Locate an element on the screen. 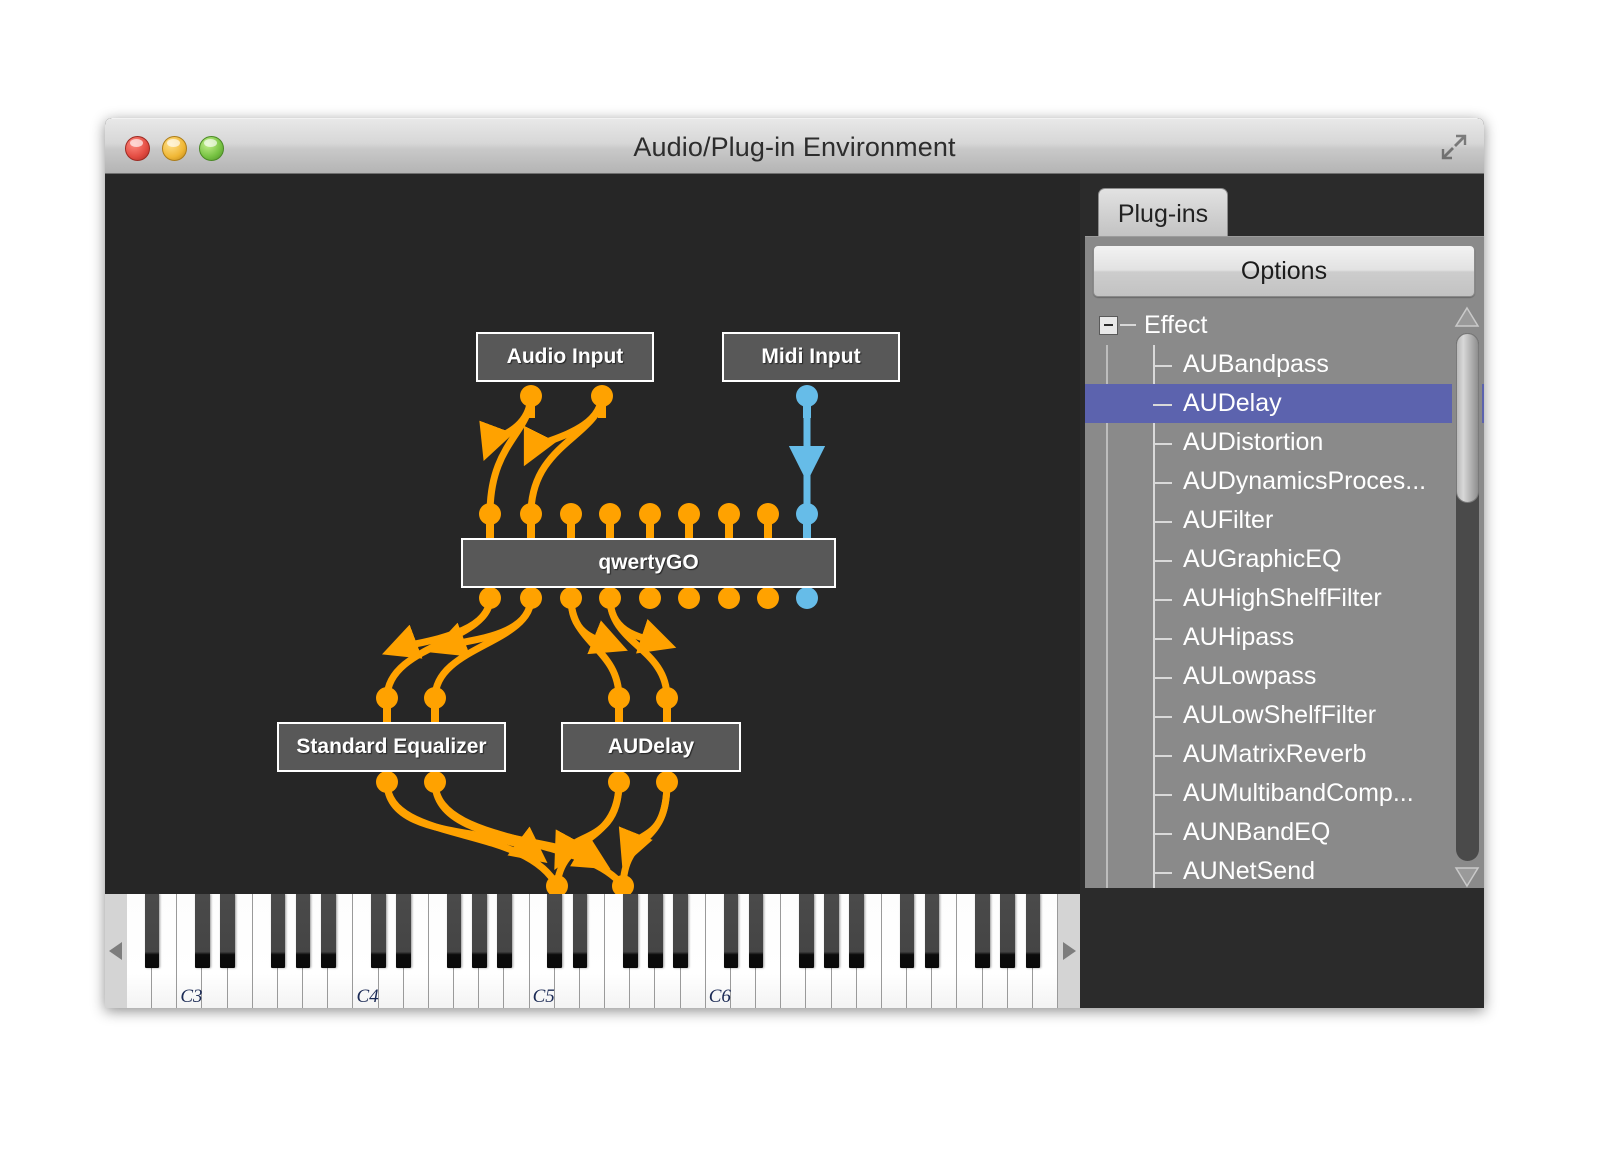 Image resolution: width=1600 pixels, height=1150 pixels. scroll-down-arrow is located at coordinates (1467, 877).